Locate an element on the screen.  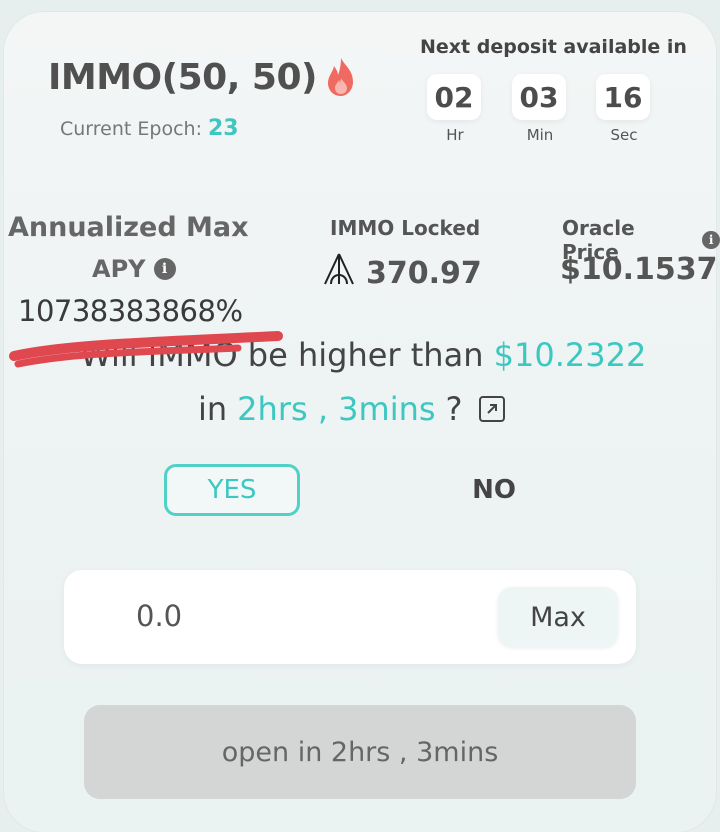
timer-seconds: 16 Sec is located at coordinates (624, 109).